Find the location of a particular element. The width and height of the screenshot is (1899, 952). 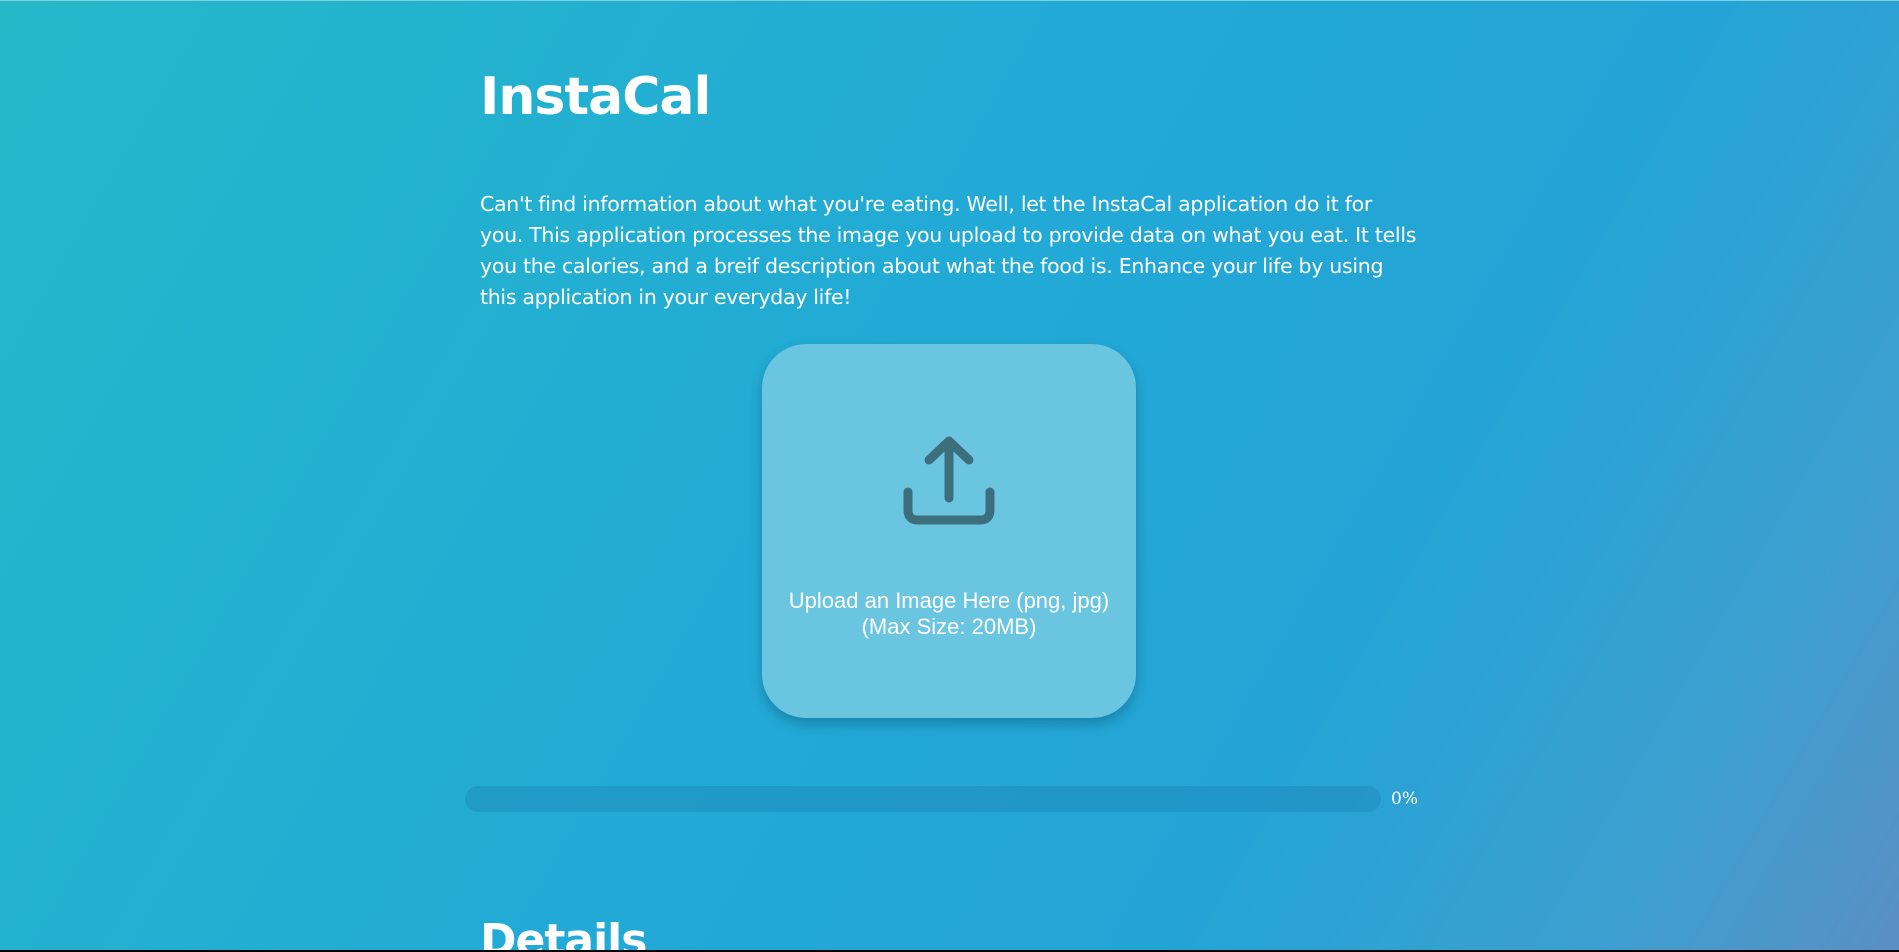

details-heading: Details is located at coordinates (563, 933).